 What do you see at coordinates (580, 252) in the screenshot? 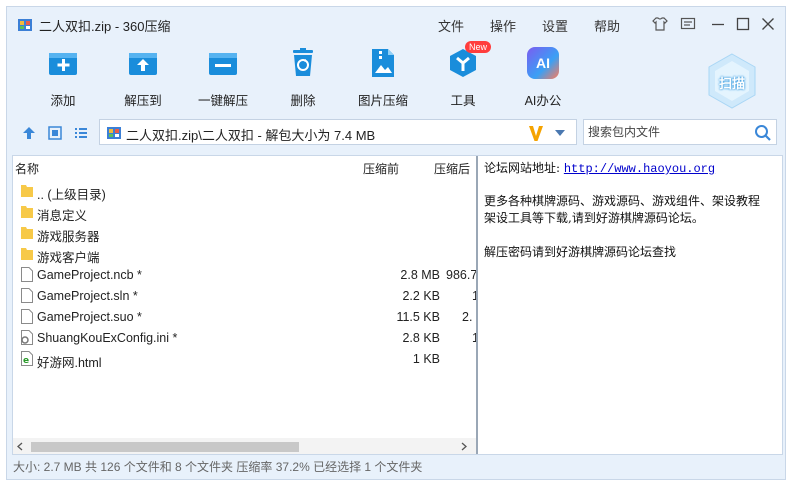
I see `comment-line-password: 解压密码请到好游棋牌源码论坛查找` at bounding box center [580, 252].